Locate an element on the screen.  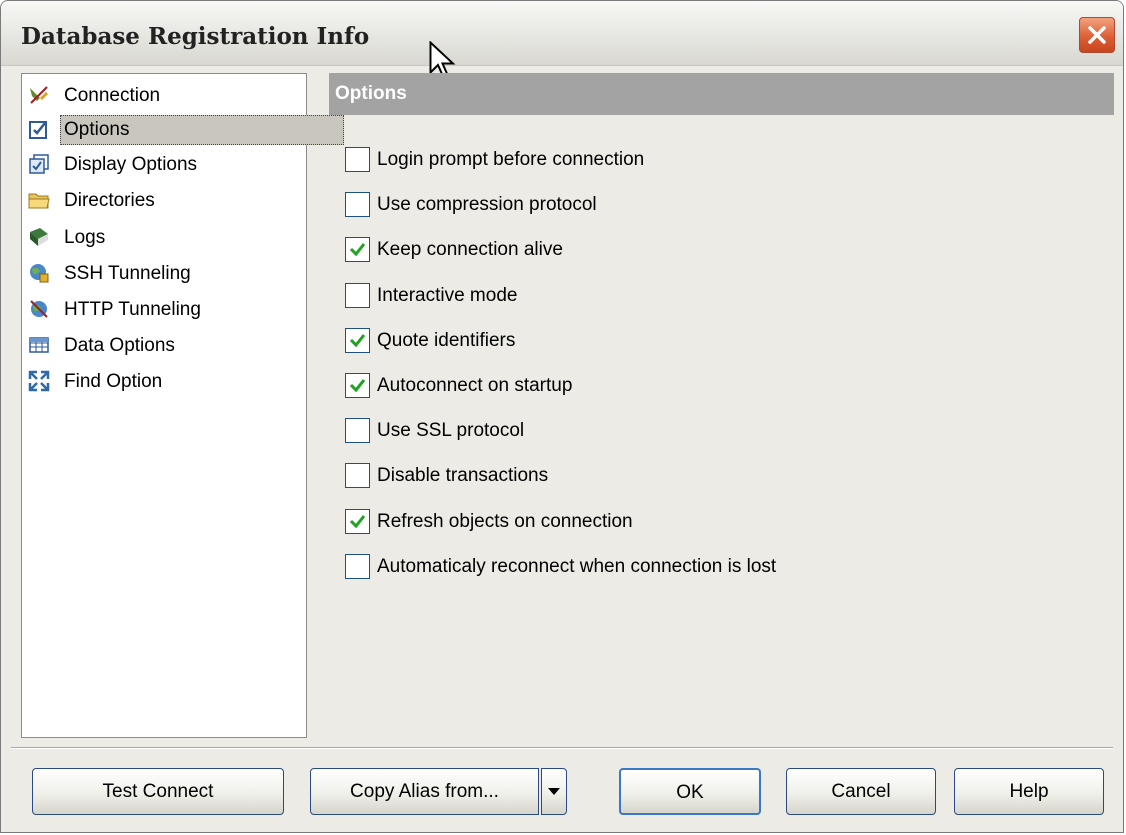
cancel-button: Cancel is located at coordinates (861, 791).